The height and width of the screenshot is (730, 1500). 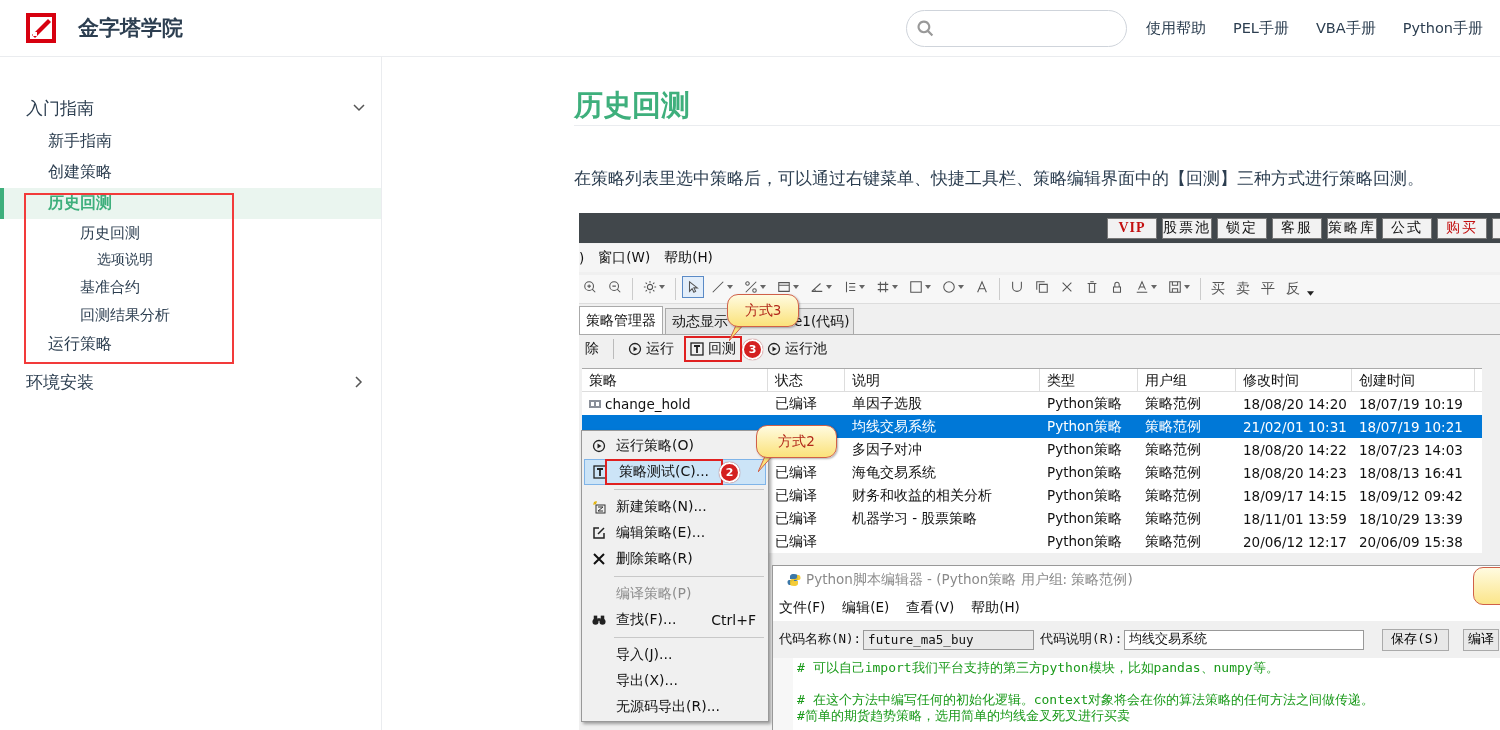 What do you see at coordinates (969, 580) in the screenshot?
I see `window-title: Python脚本编辑器 - (Python策略 用户组: 策略范例)` at bounding box center [969, 580].